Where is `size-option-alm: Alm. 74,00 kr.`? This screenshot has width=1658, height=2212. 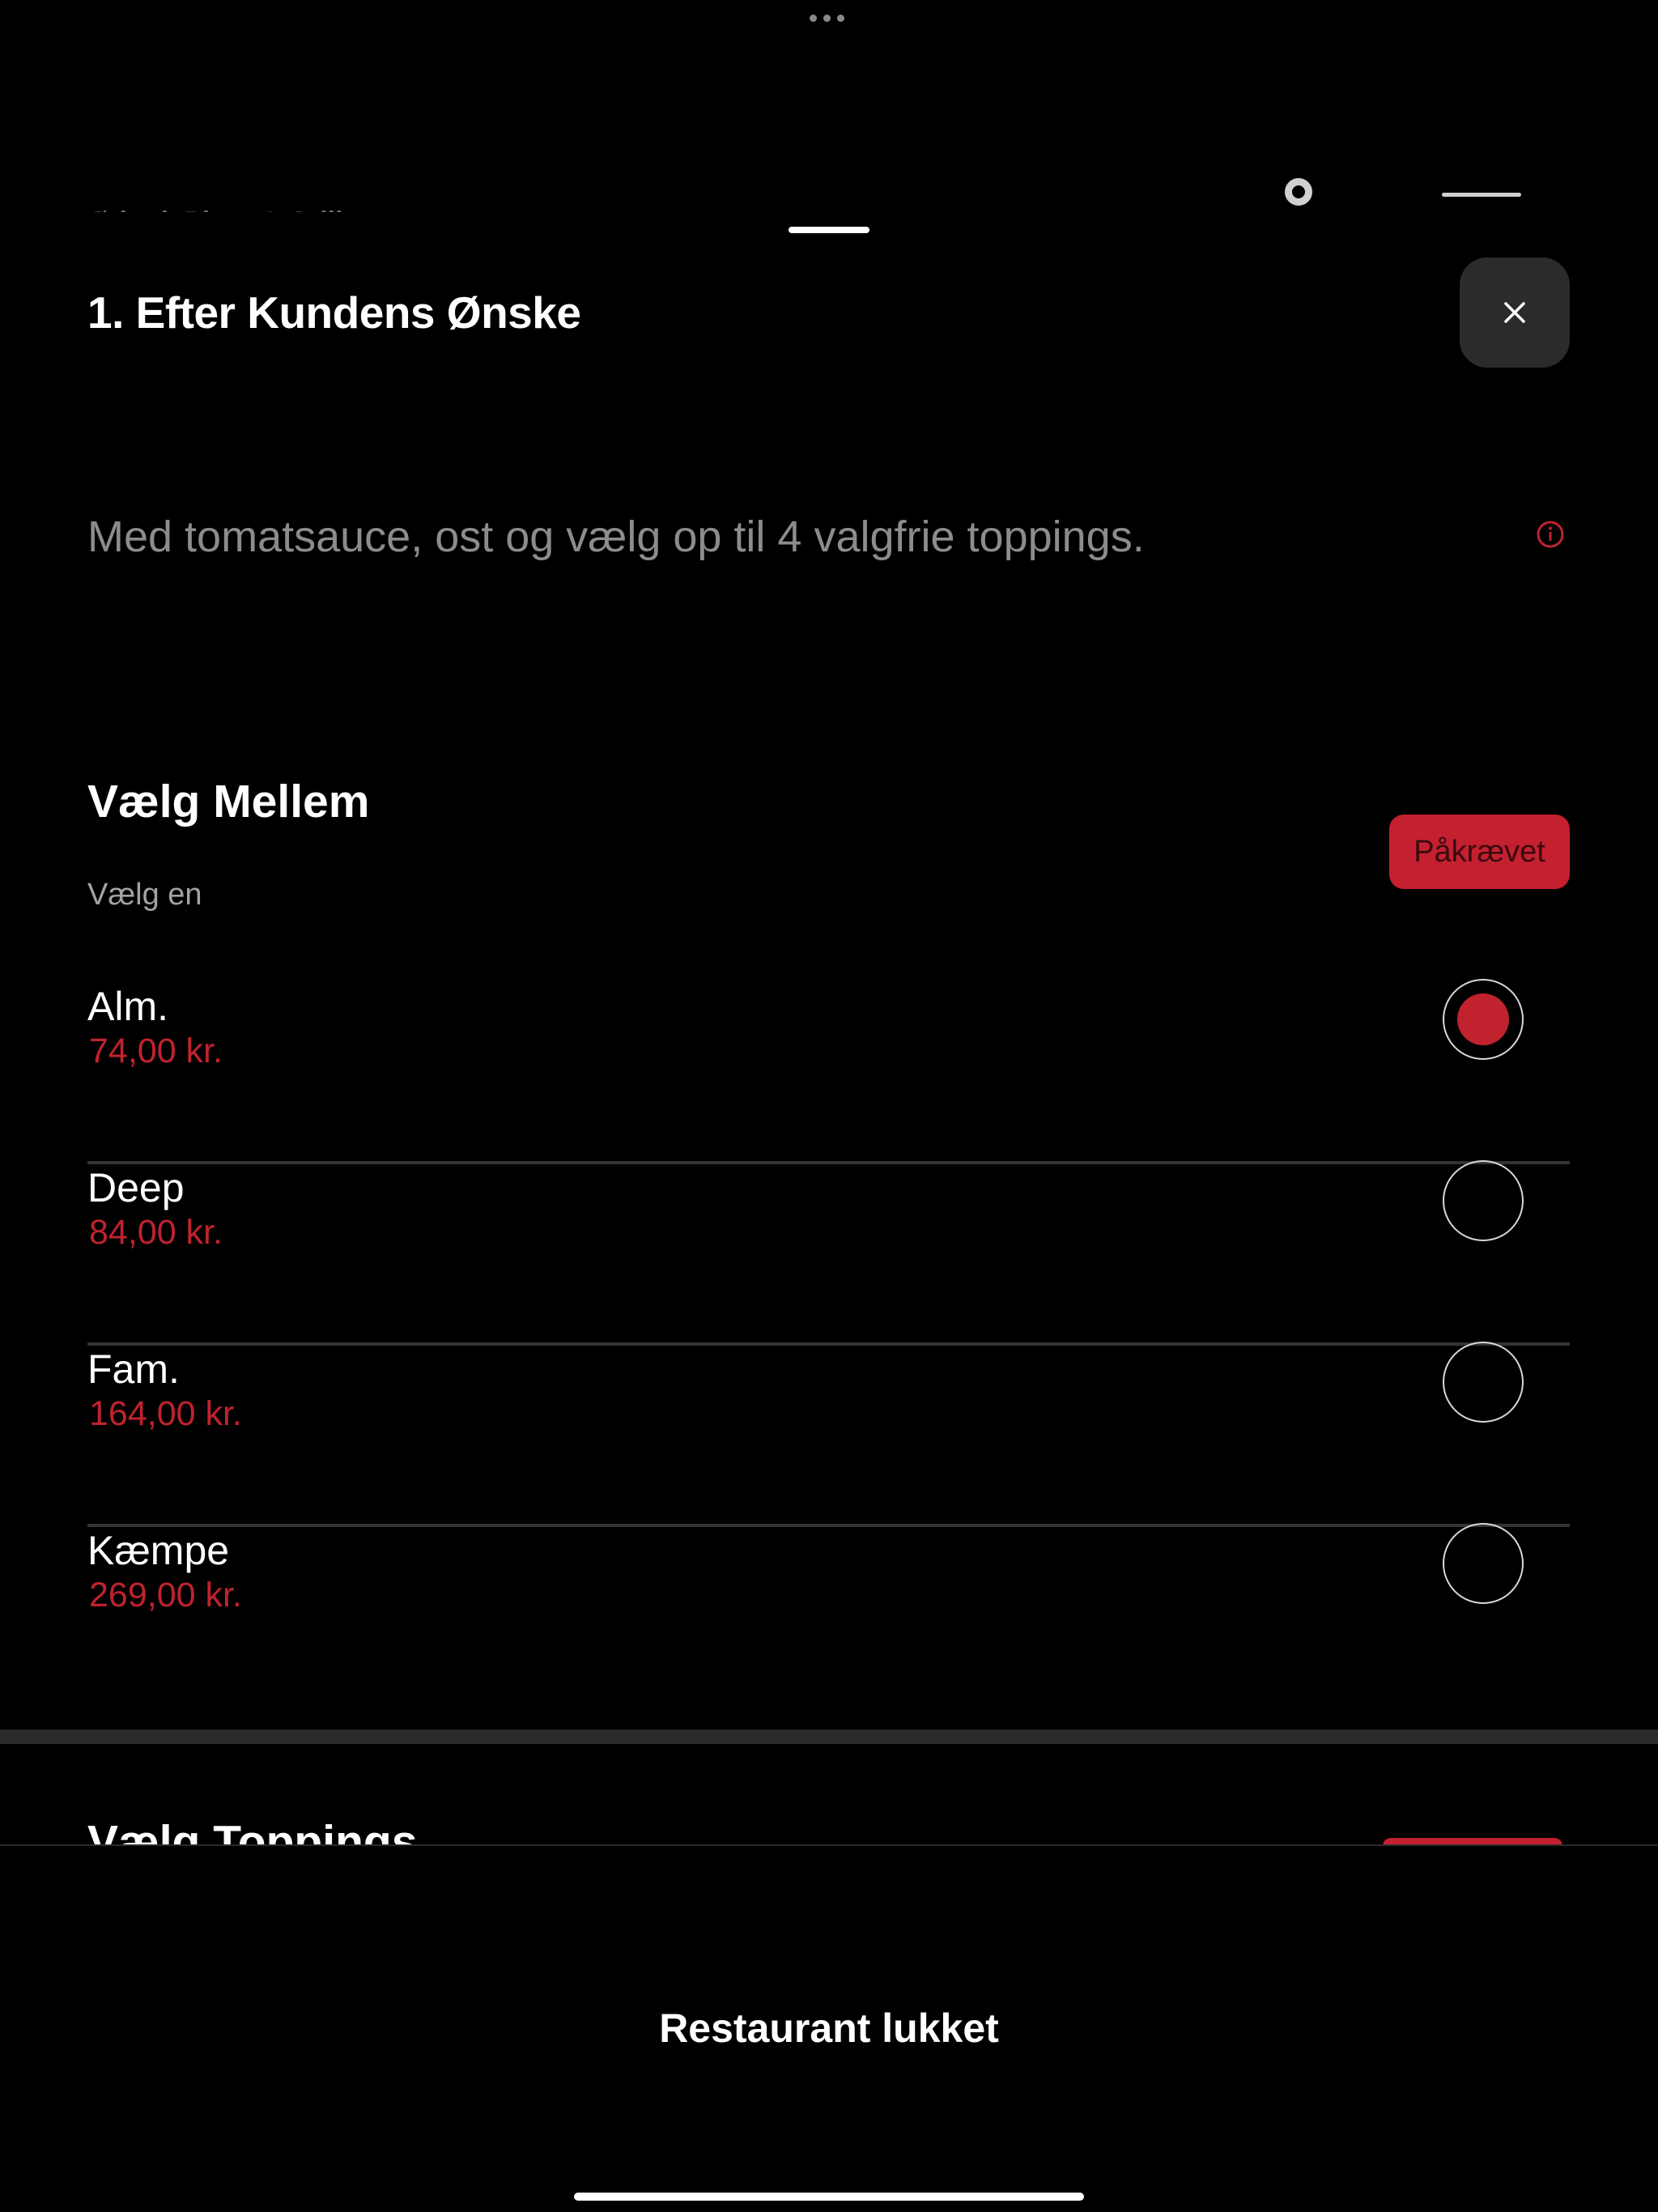 size-option-alm: Alm. 74,00 kr. is located at coordinates (828, 1071).